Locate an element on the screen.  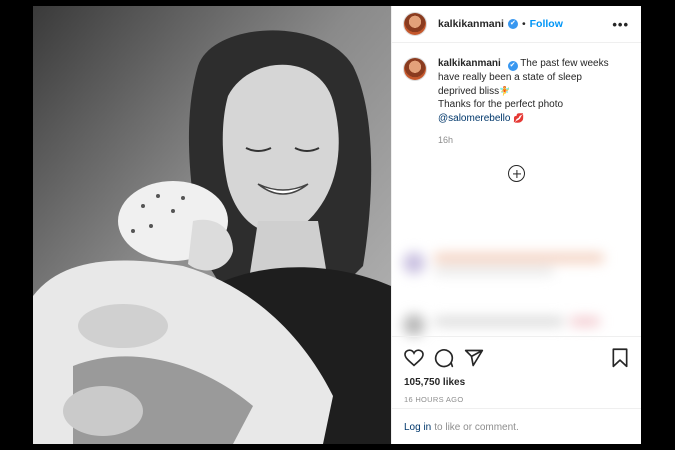
caption-avatar is located at coordinates (415, 69).